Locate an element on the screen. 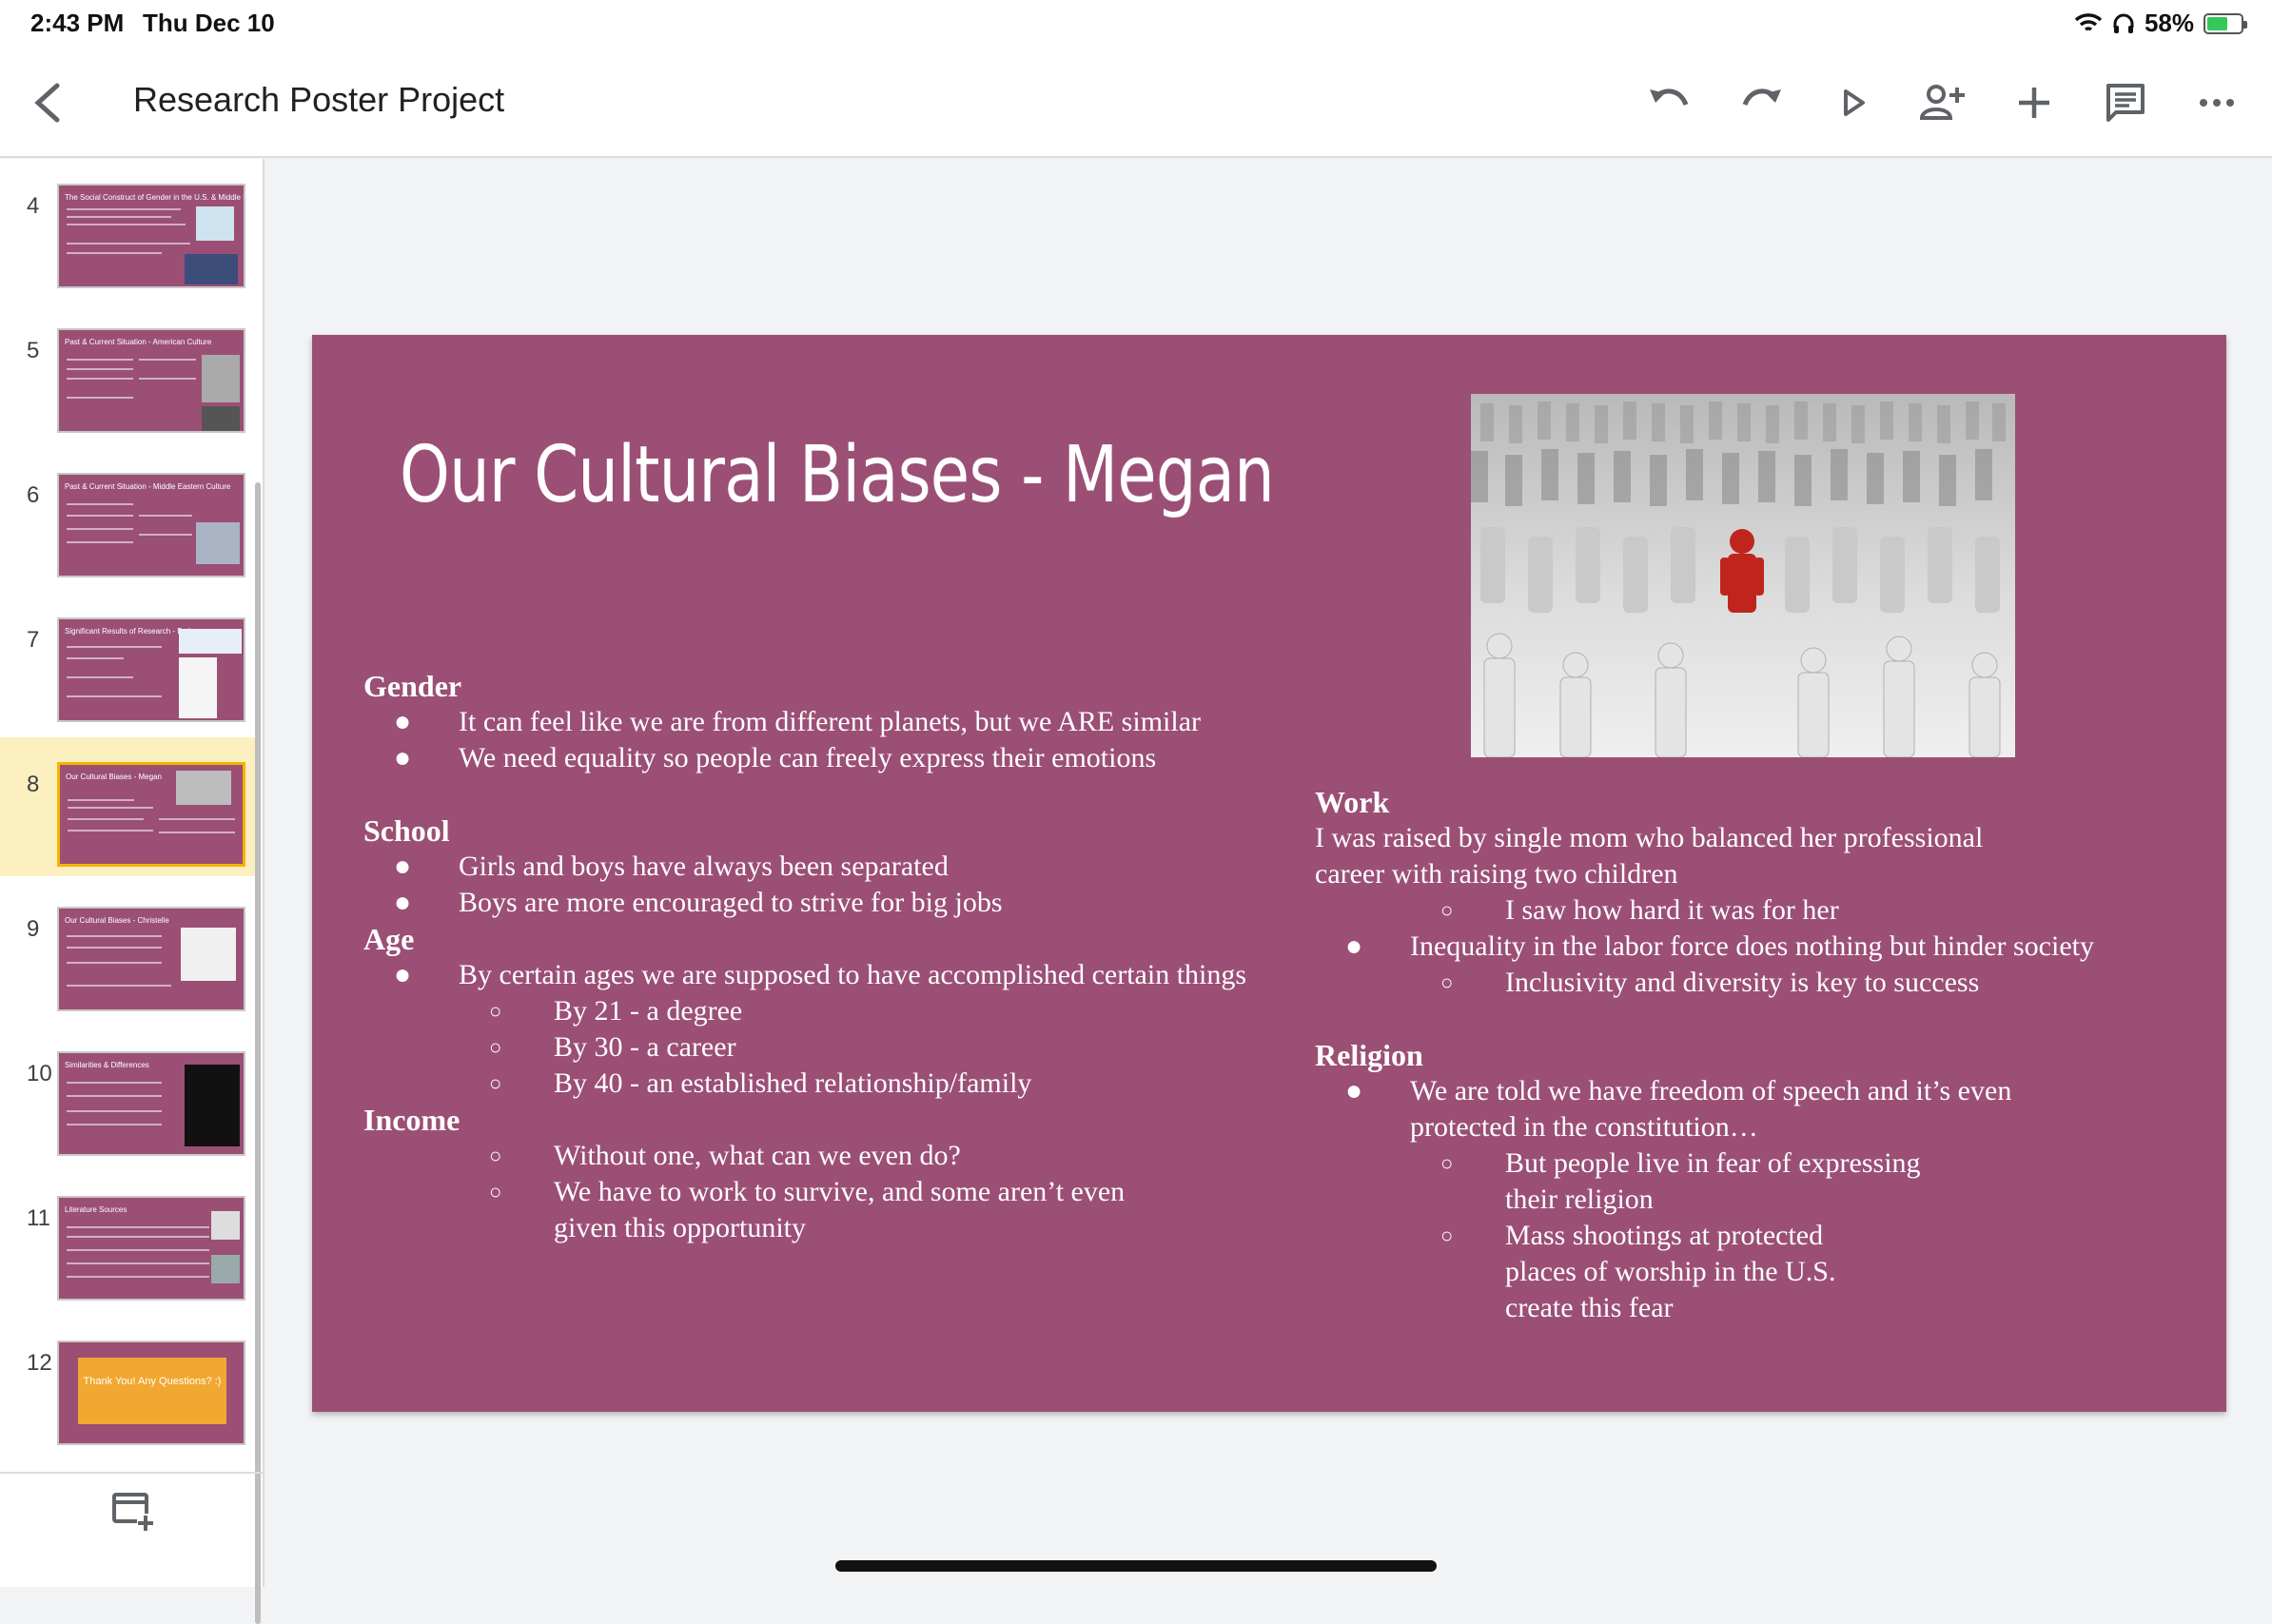  slide-preview-title: Similarities & Differences is located at coordinates (107, 1065).